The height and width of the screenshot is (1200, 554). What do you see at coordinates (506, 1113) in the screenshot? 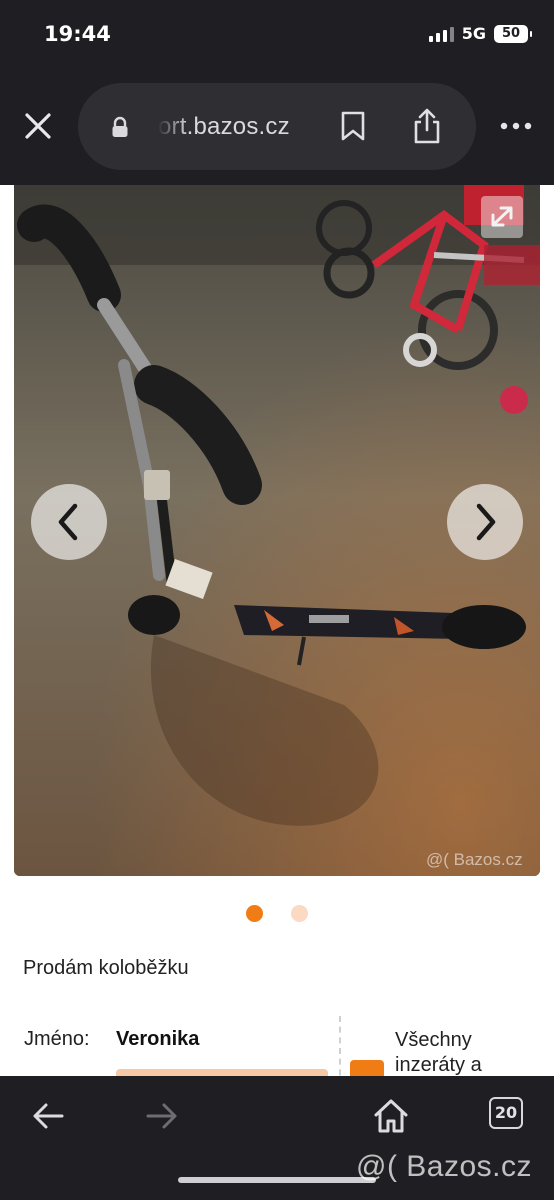
I see `tabs-icon: 20` at bounding box center [506, 1113].